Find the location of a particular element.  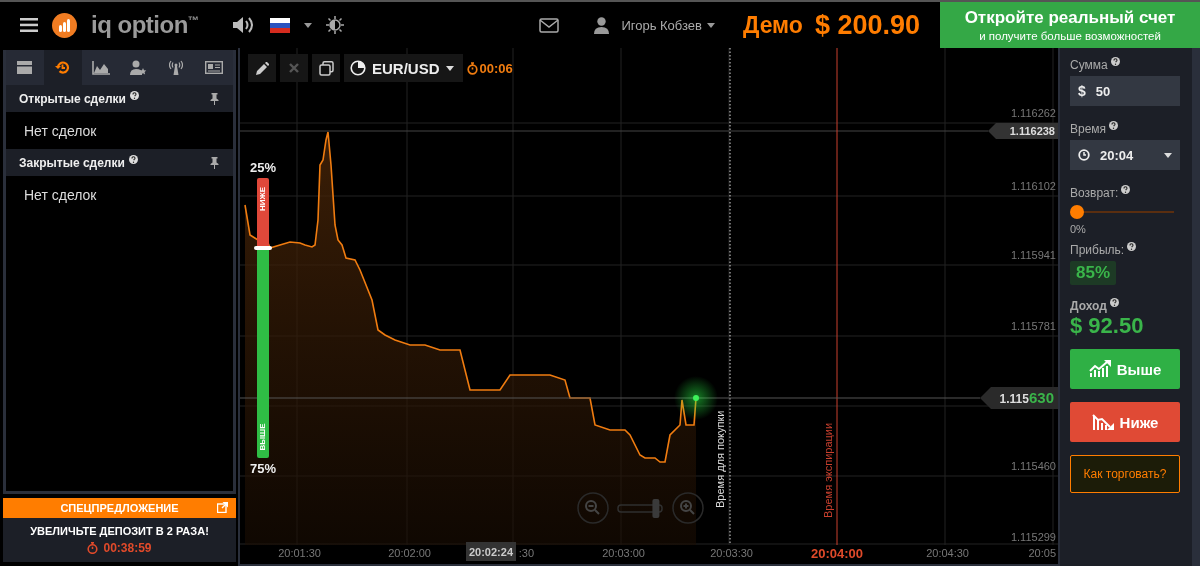

time-label: 20:04:30 is located at coordinates (947, 553).